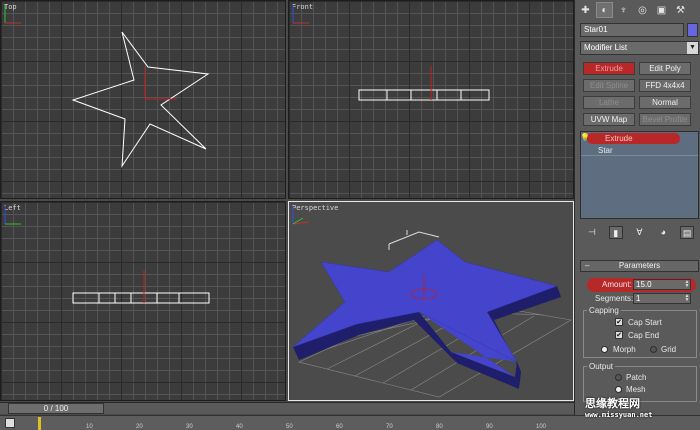 Image resolution: width=700 pixels, height=430 pixels. What do you see at coordinates (424, 83) in the screenshot?
I see `star-shape-front` at bounding box center [424, 83].